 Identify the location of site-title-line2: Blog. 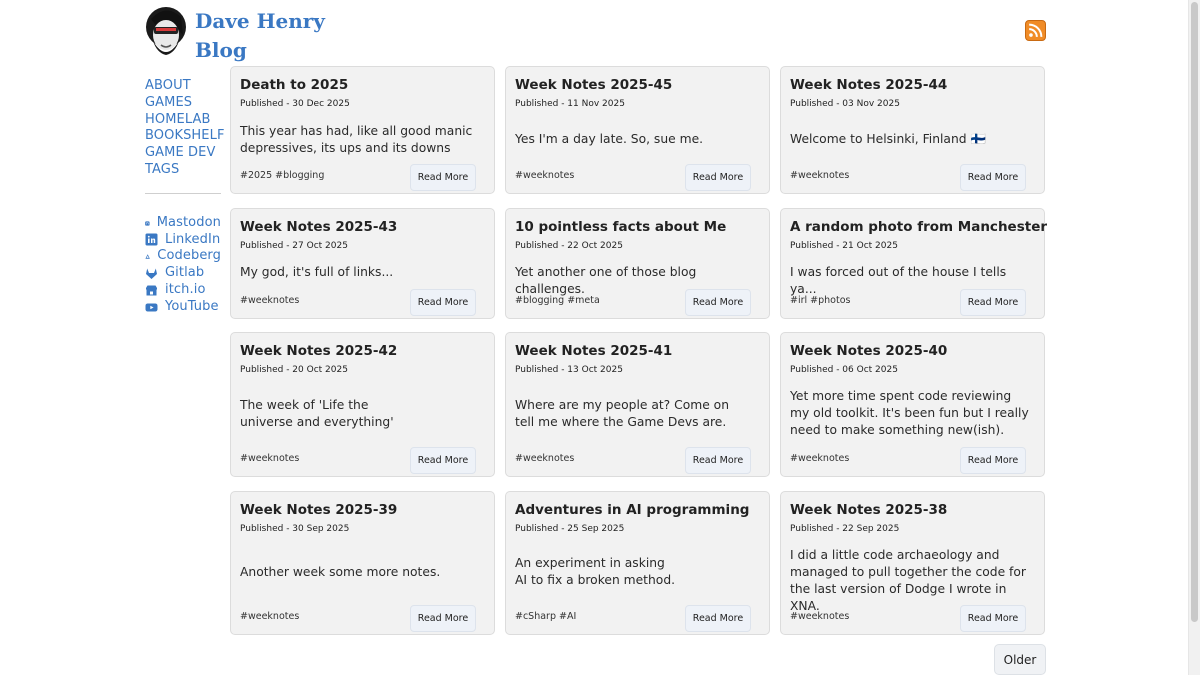
(260, 50).